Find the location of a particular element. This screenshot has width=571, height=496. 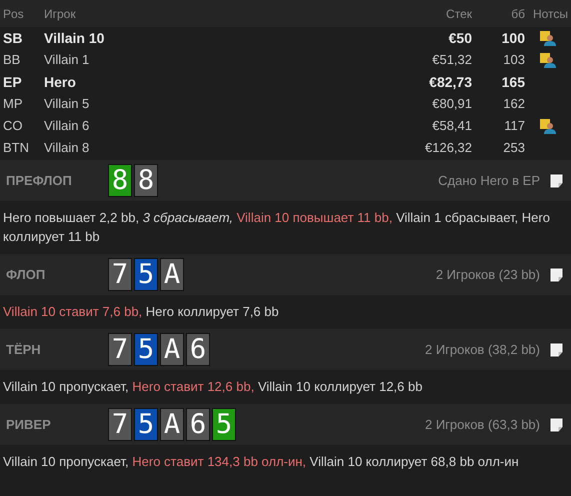

column-header: бб is located at coordinates (518, 13).